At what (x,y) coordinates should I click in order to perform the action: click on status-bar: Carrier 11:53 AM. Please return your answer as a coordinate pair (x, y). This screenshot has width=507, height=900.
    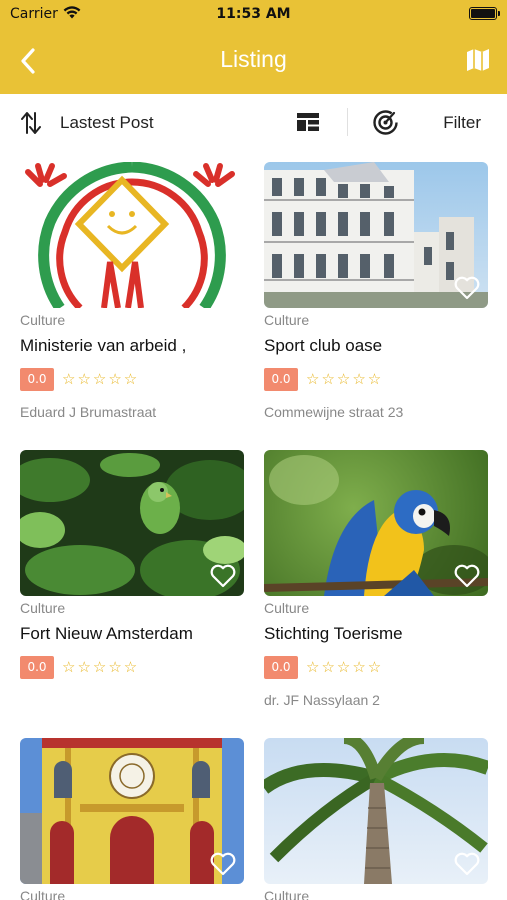
    Looking at the image, I should click on (253, 14).